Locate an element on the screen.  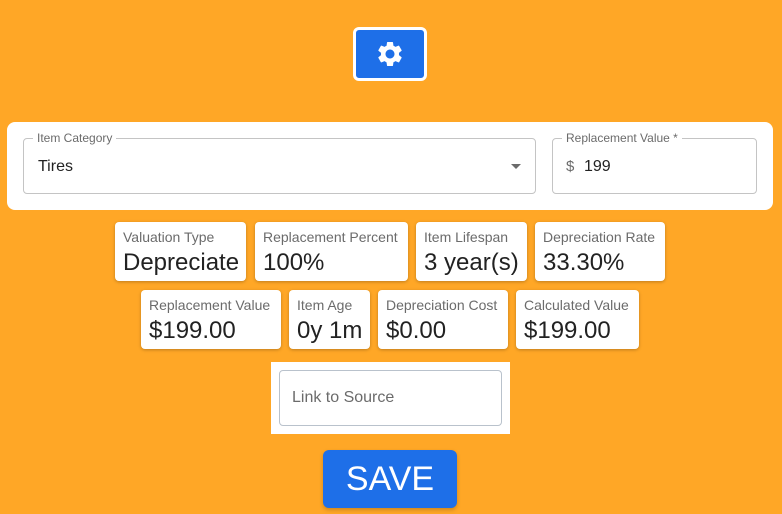
stat-value: 0y 1m is located at coordinates (330, 330).